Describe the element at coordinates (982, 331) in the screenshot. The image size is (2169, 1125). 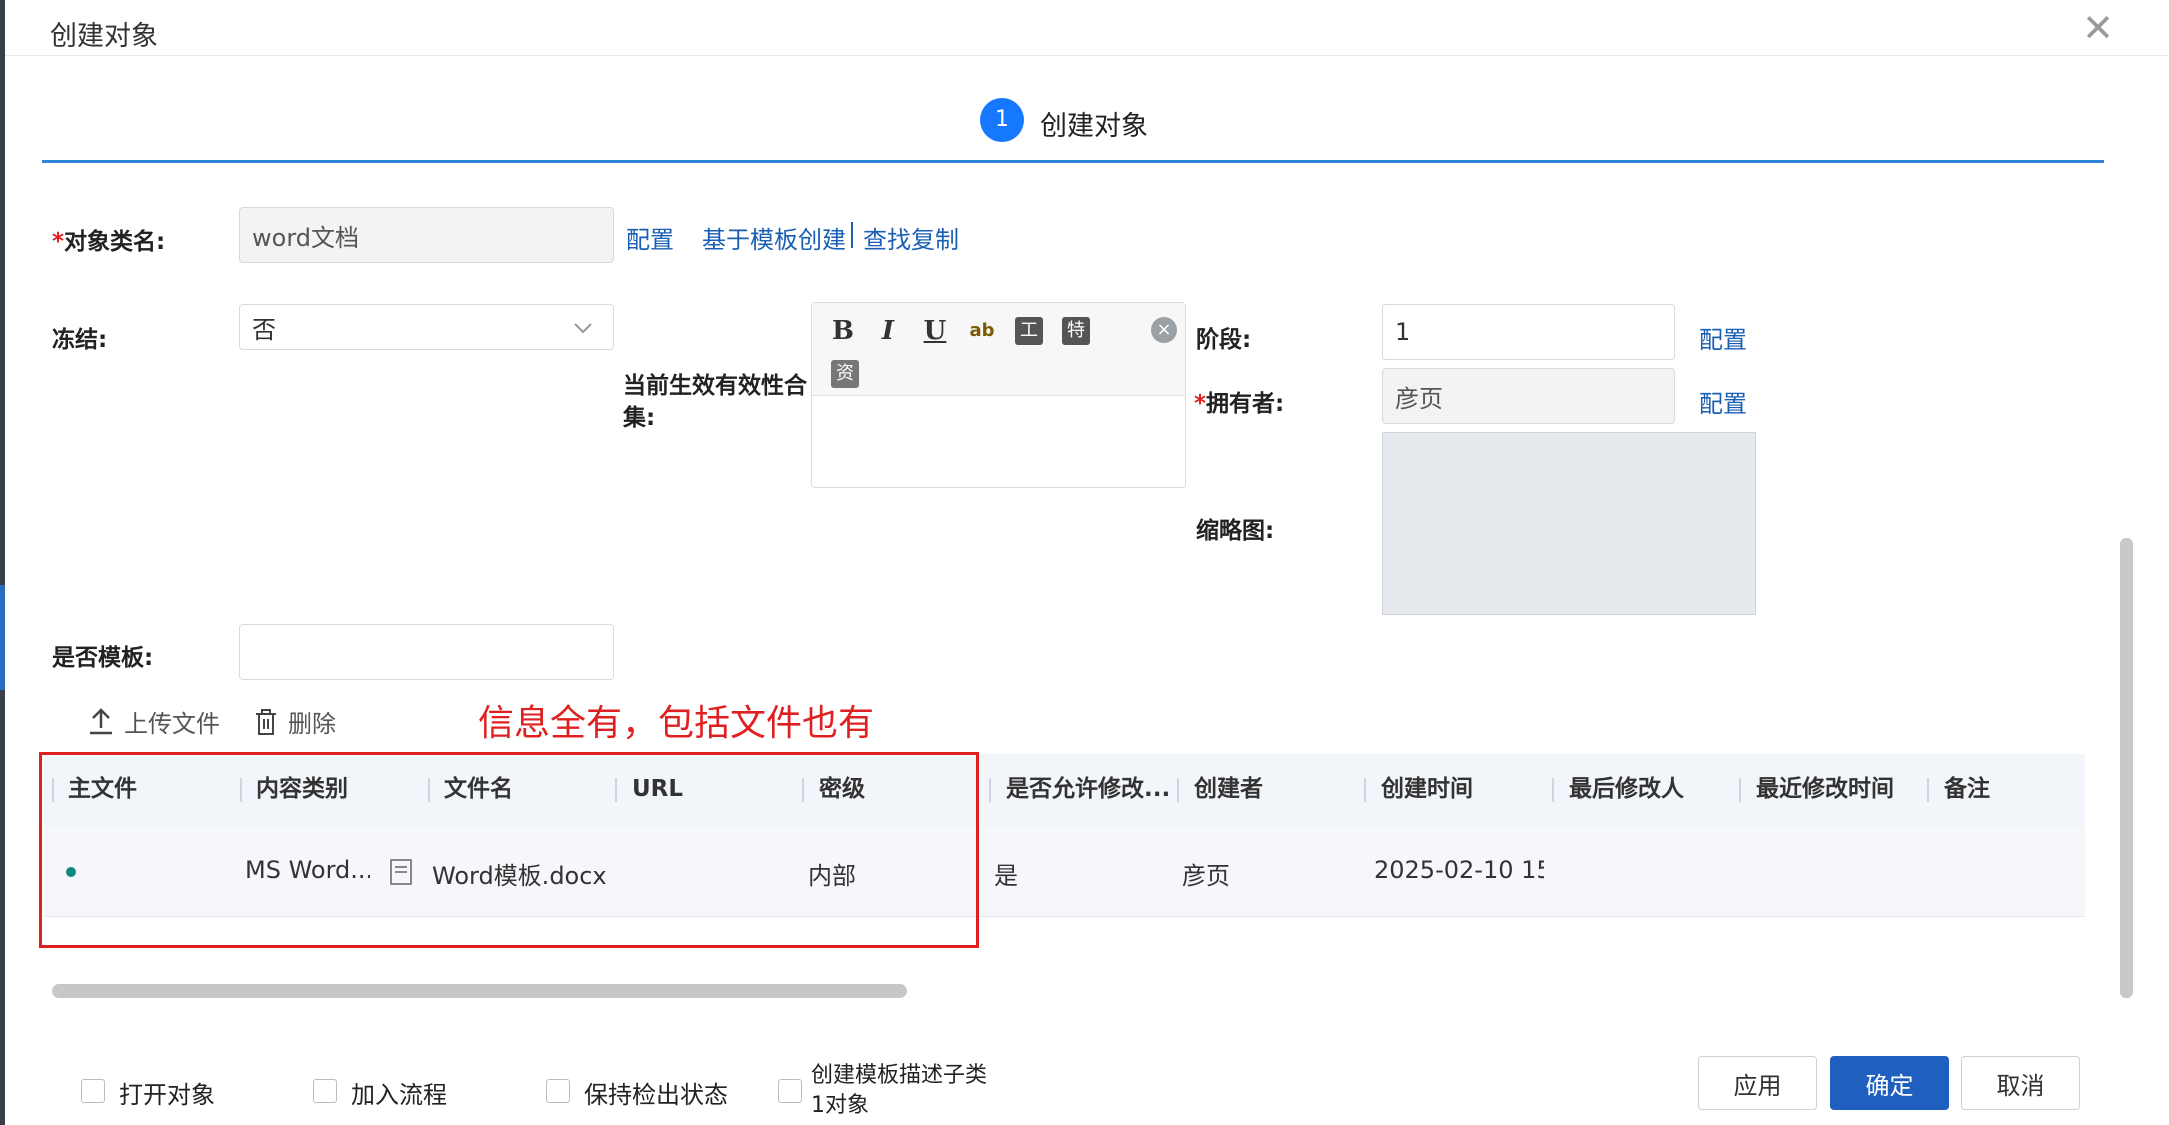
I see `spellcheck-button: ab` at that location.